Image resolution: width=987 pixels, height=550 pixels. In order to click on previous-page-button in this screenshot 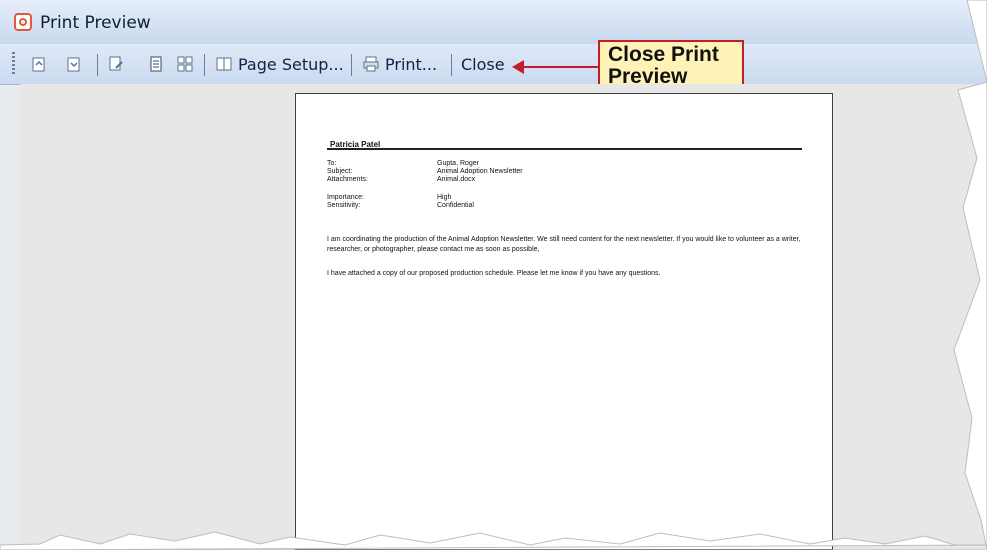, I will do `click(39, 64)`.